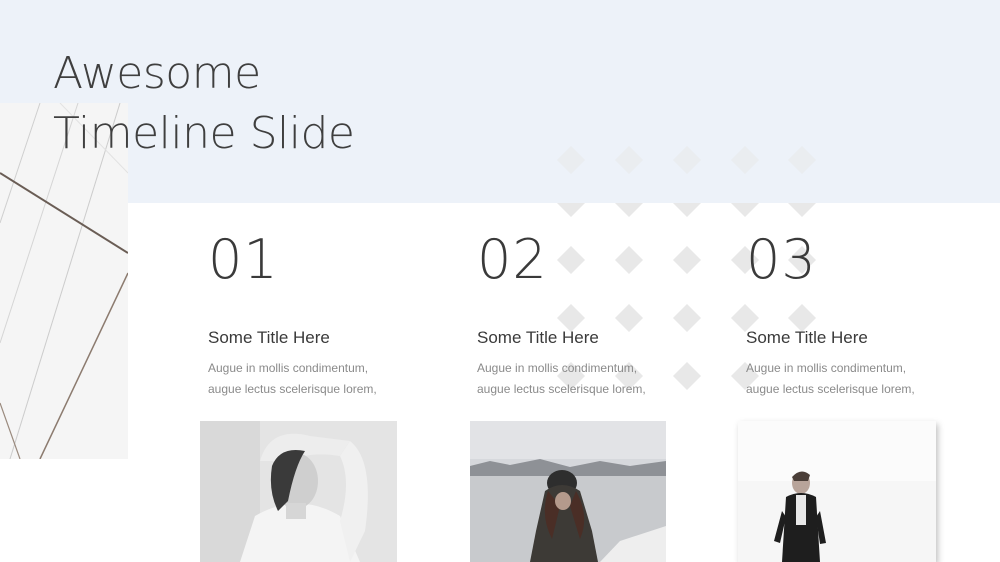 This screenshot has width=1000, height=562. What do you see at coordinates (837, 491) in the screenshot?
I see `man-winter-coat-photo` at bounding box center [837, 491].